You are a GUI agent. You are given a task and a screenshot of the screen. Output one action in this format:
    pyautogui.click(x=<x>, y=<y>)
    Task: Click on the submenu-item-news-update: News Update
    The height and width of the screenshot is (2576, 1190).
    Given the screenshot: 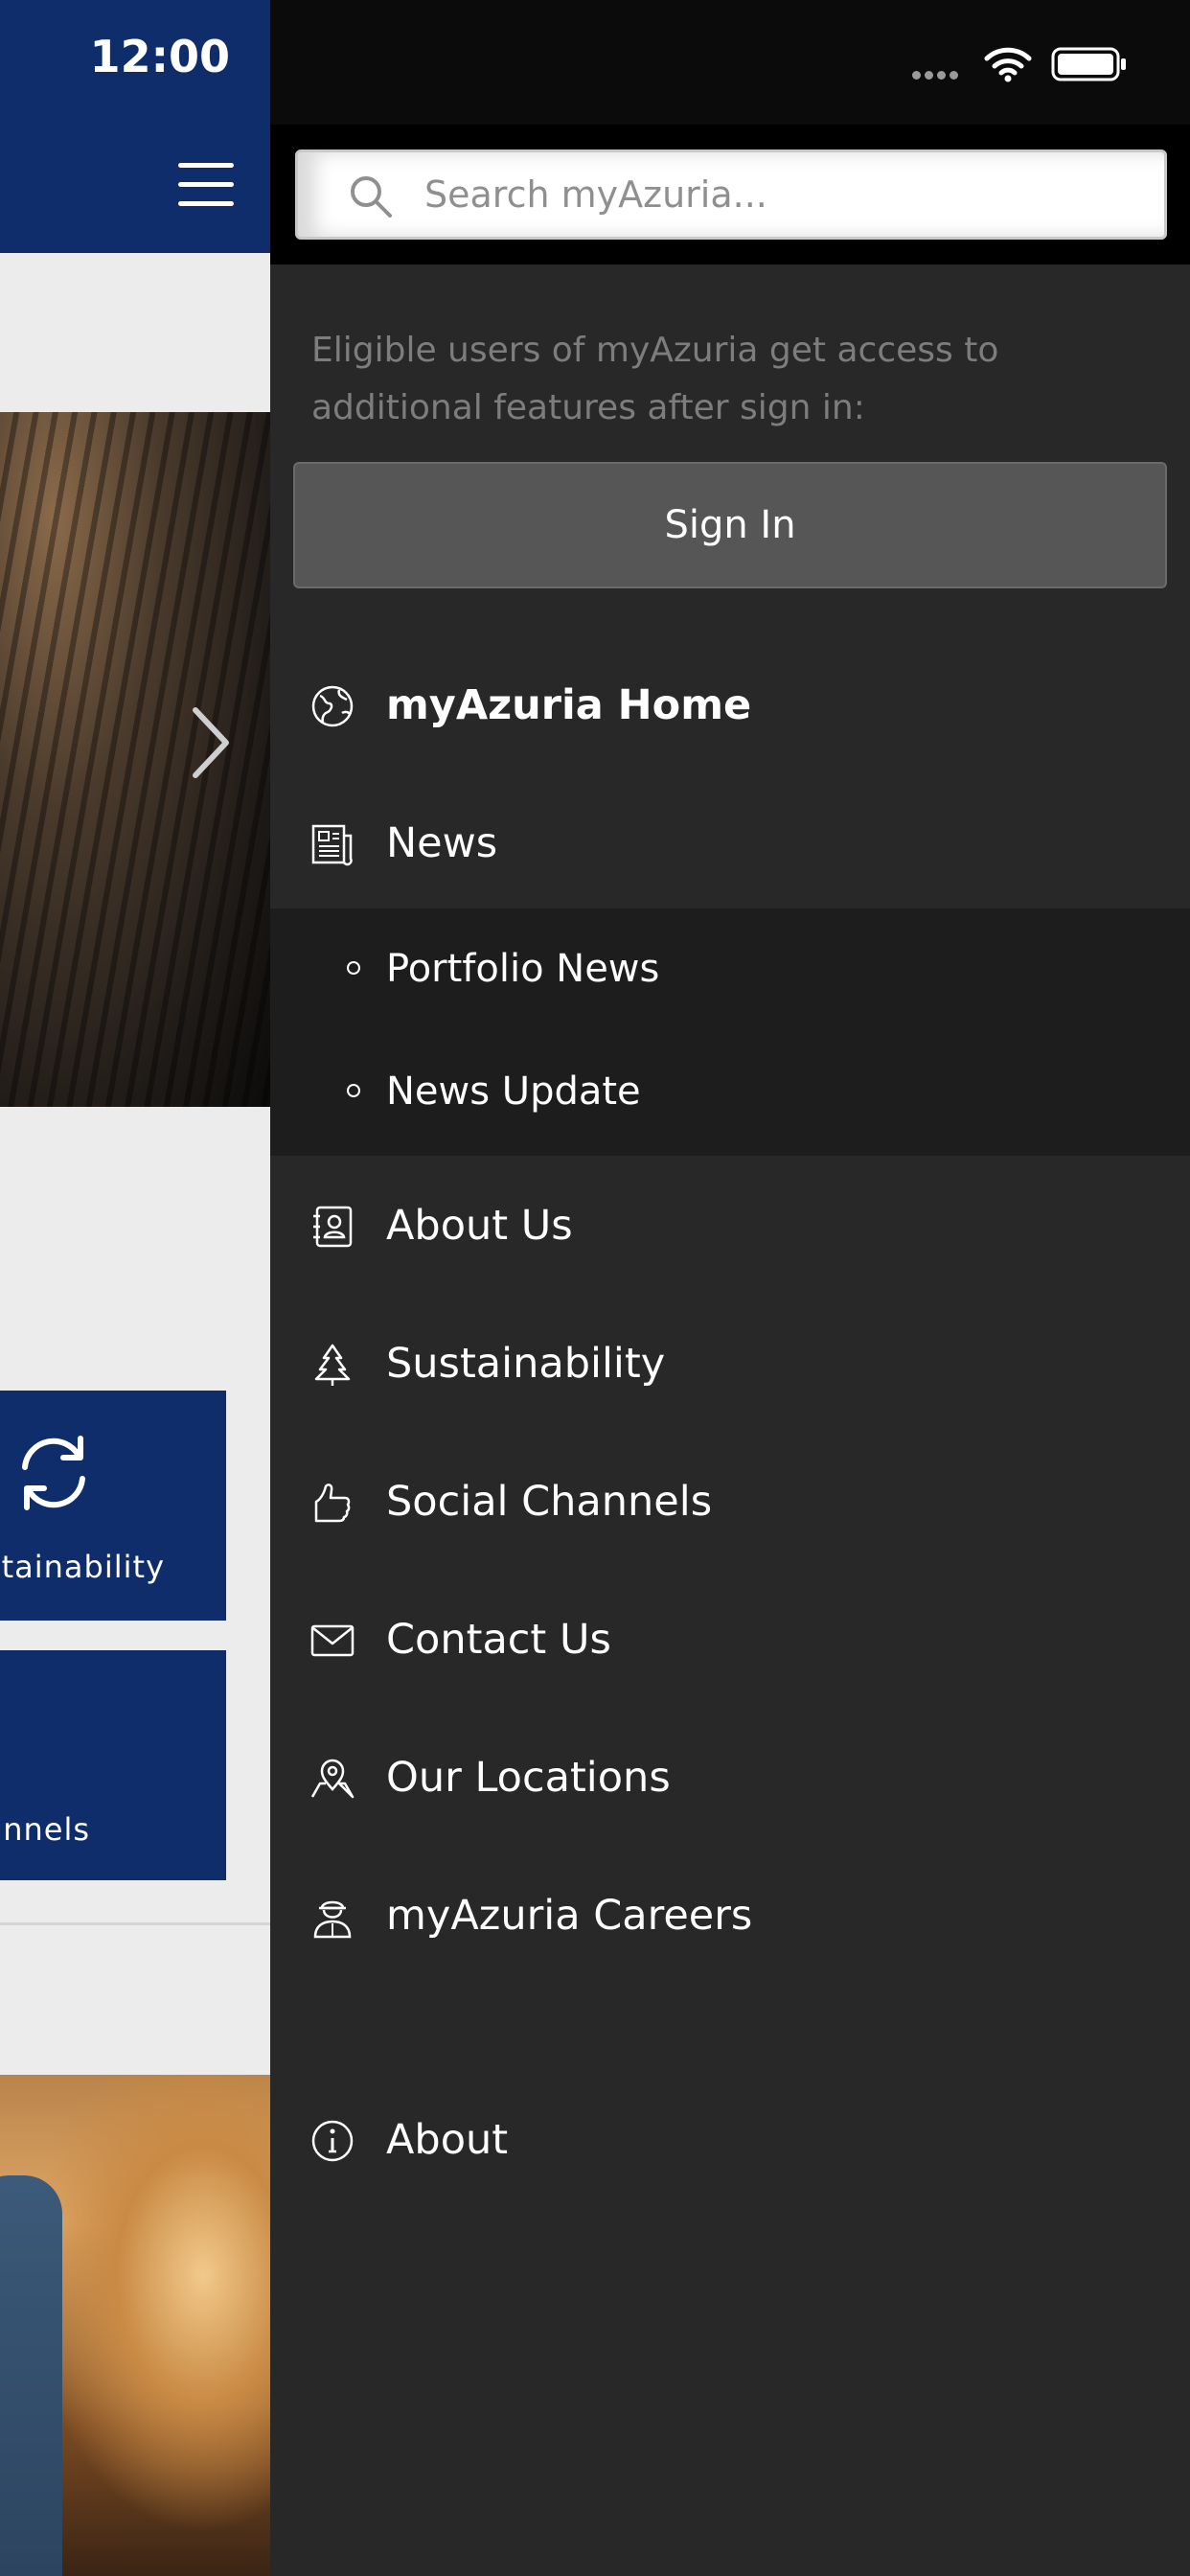 What is the action you would take?
    pyautogui.click(x=730, y=1091)
    